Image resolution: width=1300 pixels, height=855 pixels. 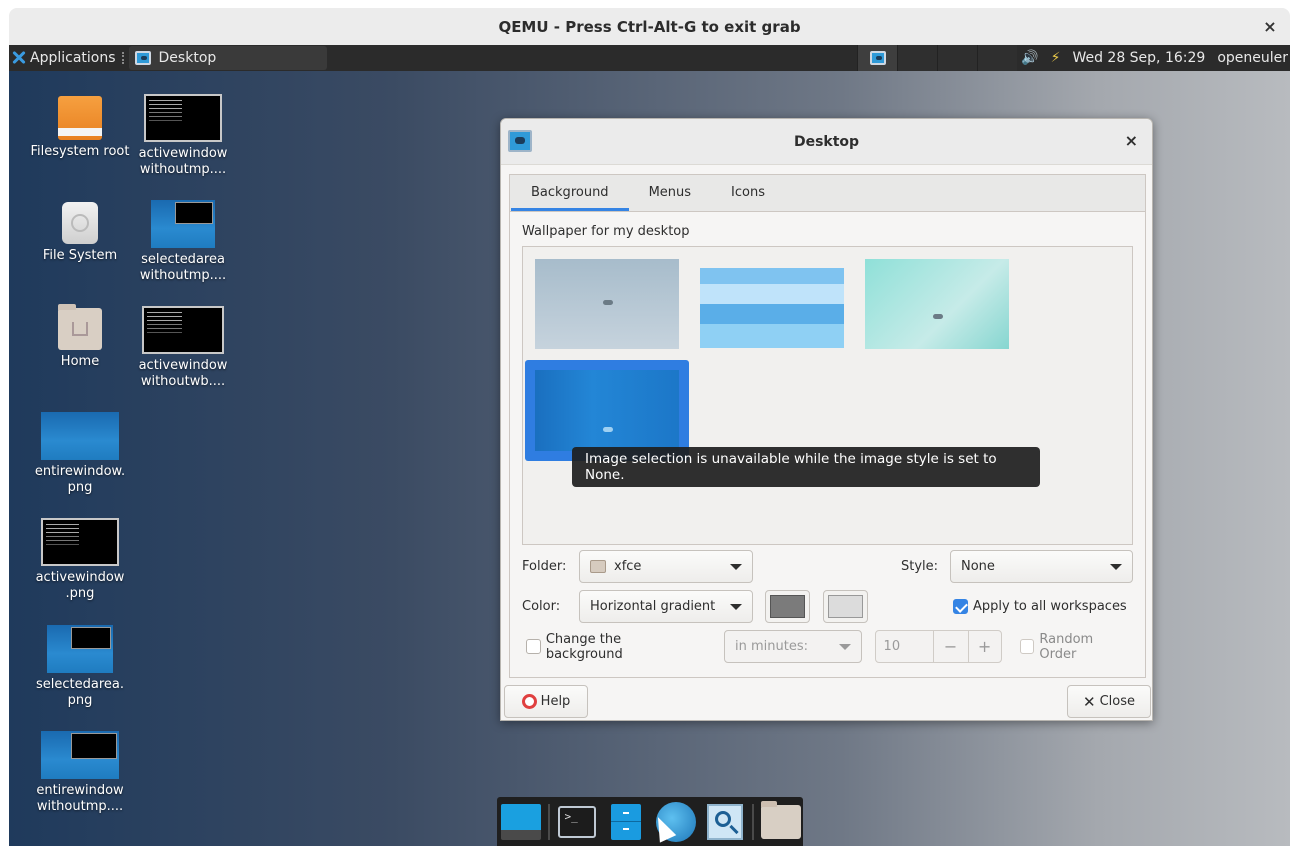 I want to click on dock-home-folder, so click(x=781, y=822).